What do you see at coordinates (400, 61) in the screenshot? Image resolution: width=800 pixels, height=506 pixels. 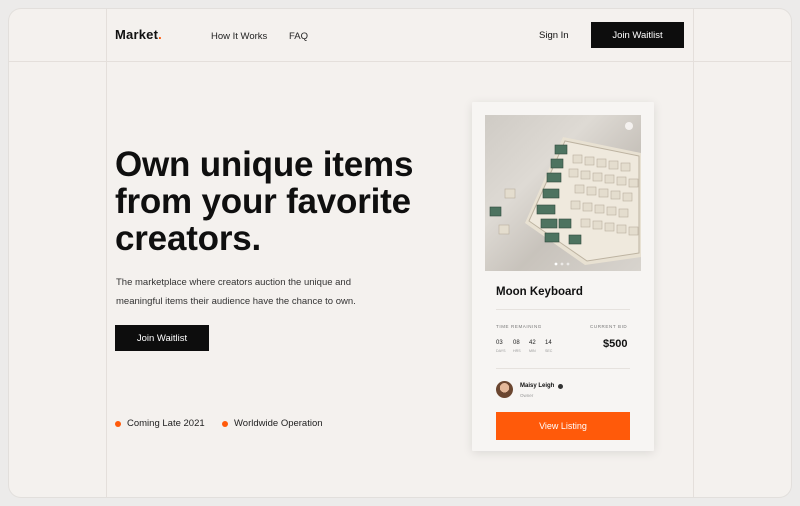 I see `header-divider` at bounding box center [400, 61].